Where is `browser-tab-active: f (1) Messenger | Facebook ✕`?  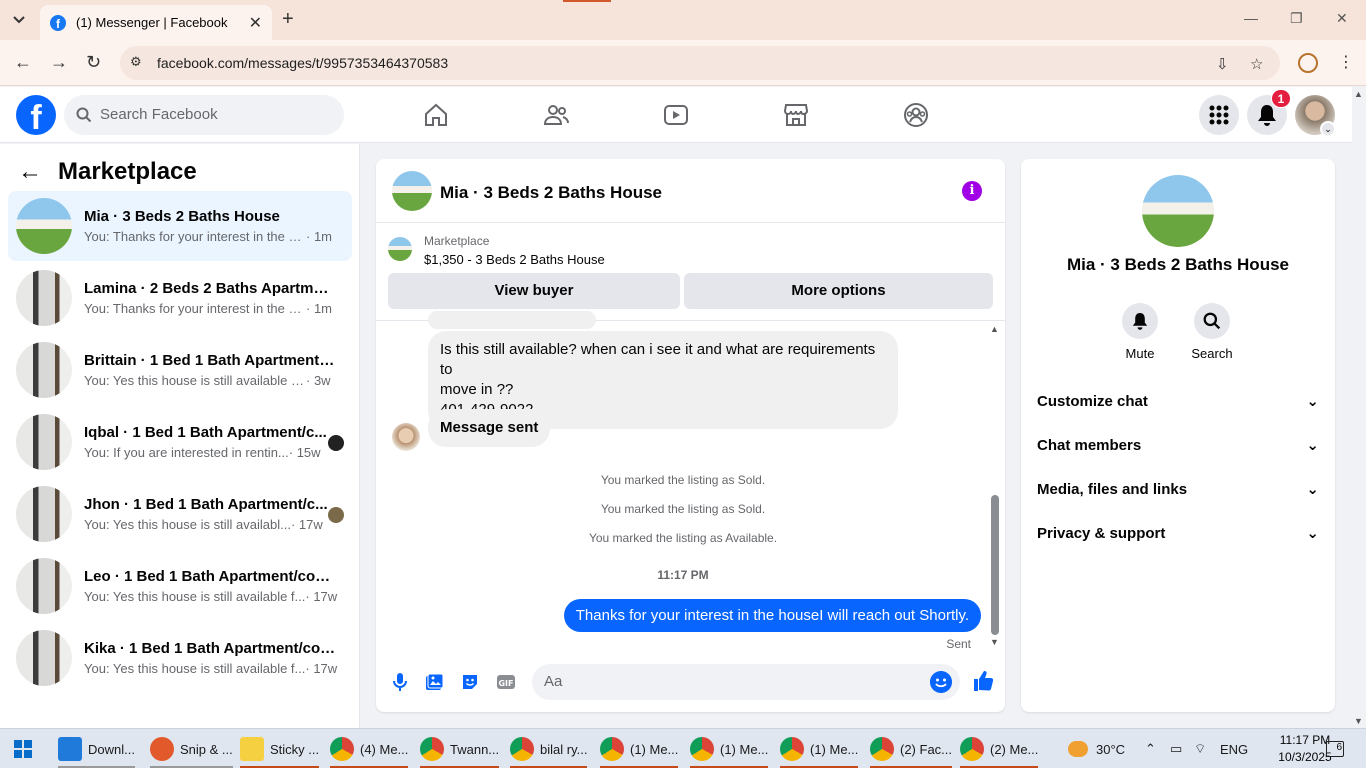 browser-tab-active: f (1) Messenger | Facebook ✕ is located at coordinates (156, 22).